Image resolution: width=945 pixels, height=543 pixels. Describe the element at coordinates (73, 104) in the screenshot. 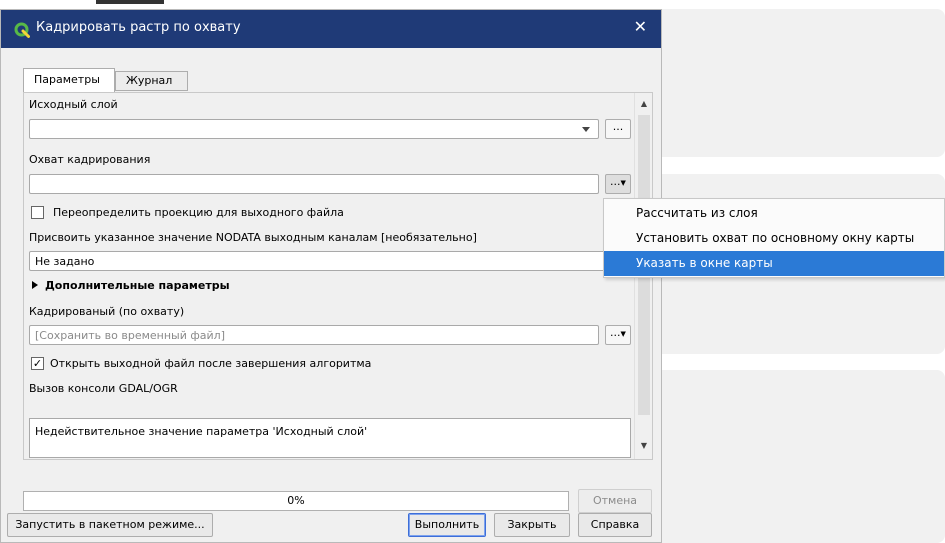

I see `input-layer-label: Исходный слой` at that location.